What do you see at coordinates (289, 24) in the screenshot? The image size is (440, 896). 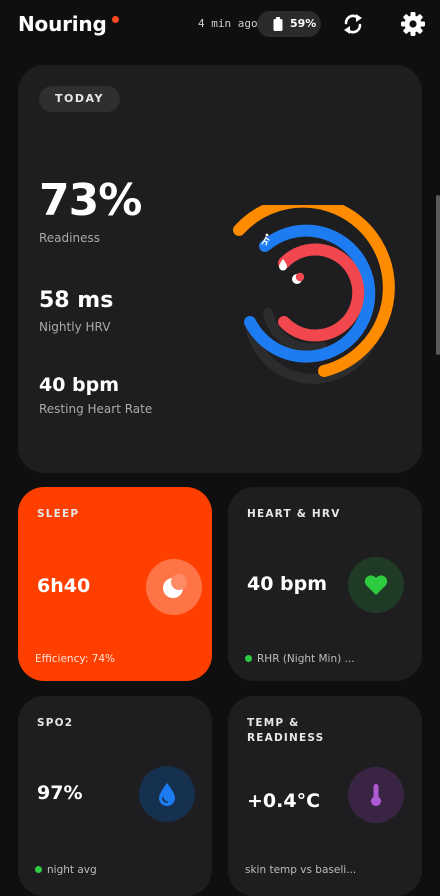 I see `battery-status: 59%` at bounding box center [289, 24].